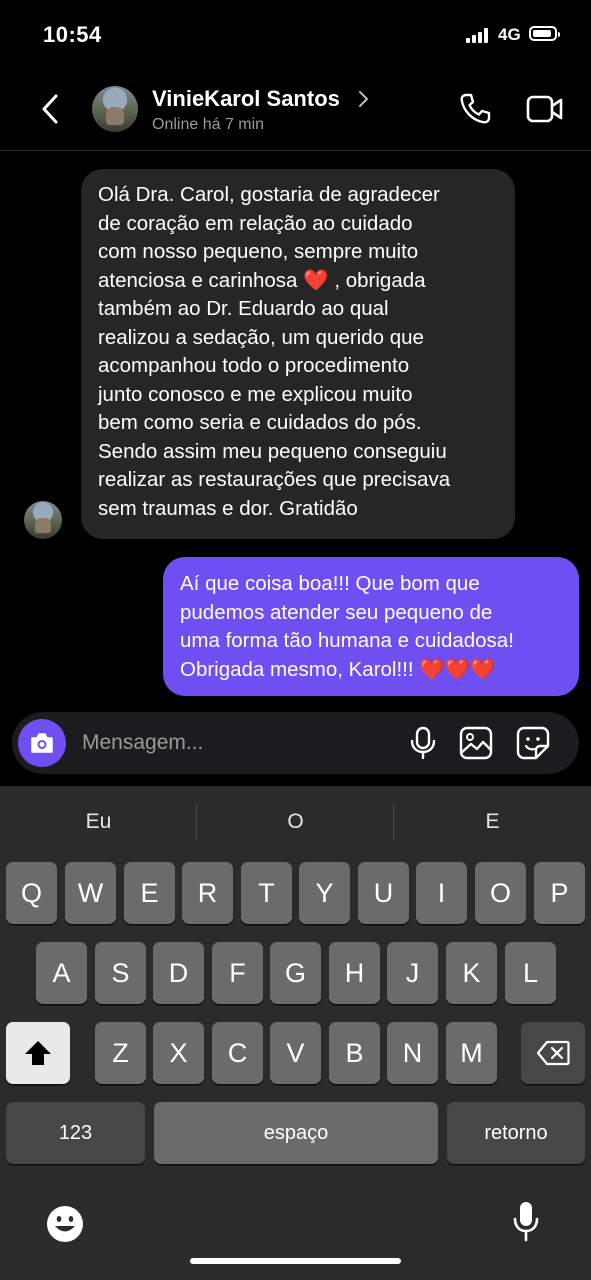 Image resolution: width=591 pixels, height=1280 pixels. What do you see at coordinates (43, 520) in the screenshot?
I see `sender-avatar` at bounding box center [43, 520].